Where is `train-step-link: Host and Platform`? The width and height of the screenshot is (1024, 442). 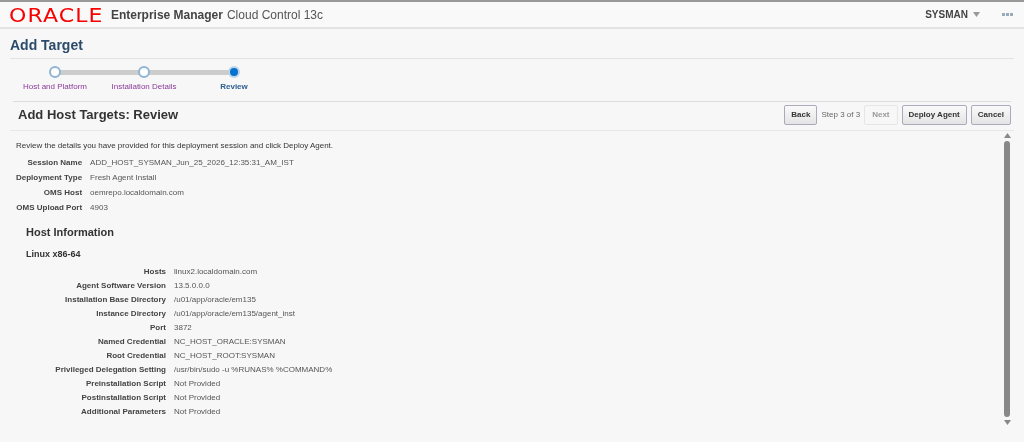
train-step-link: Host and Platform is located at coordinates (55, 87).